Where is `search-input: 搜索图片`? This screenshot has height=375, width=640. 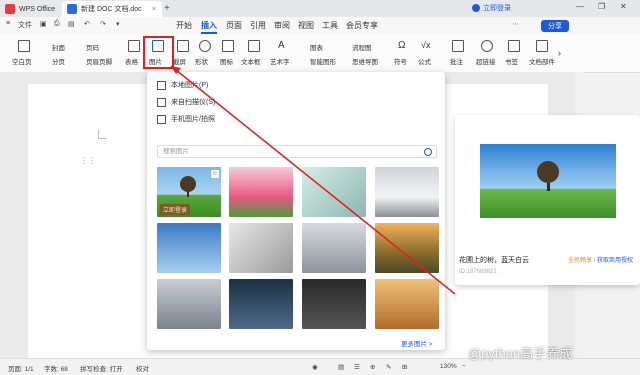 search-input: 搜索图片 is located at coordinates (297, 151).